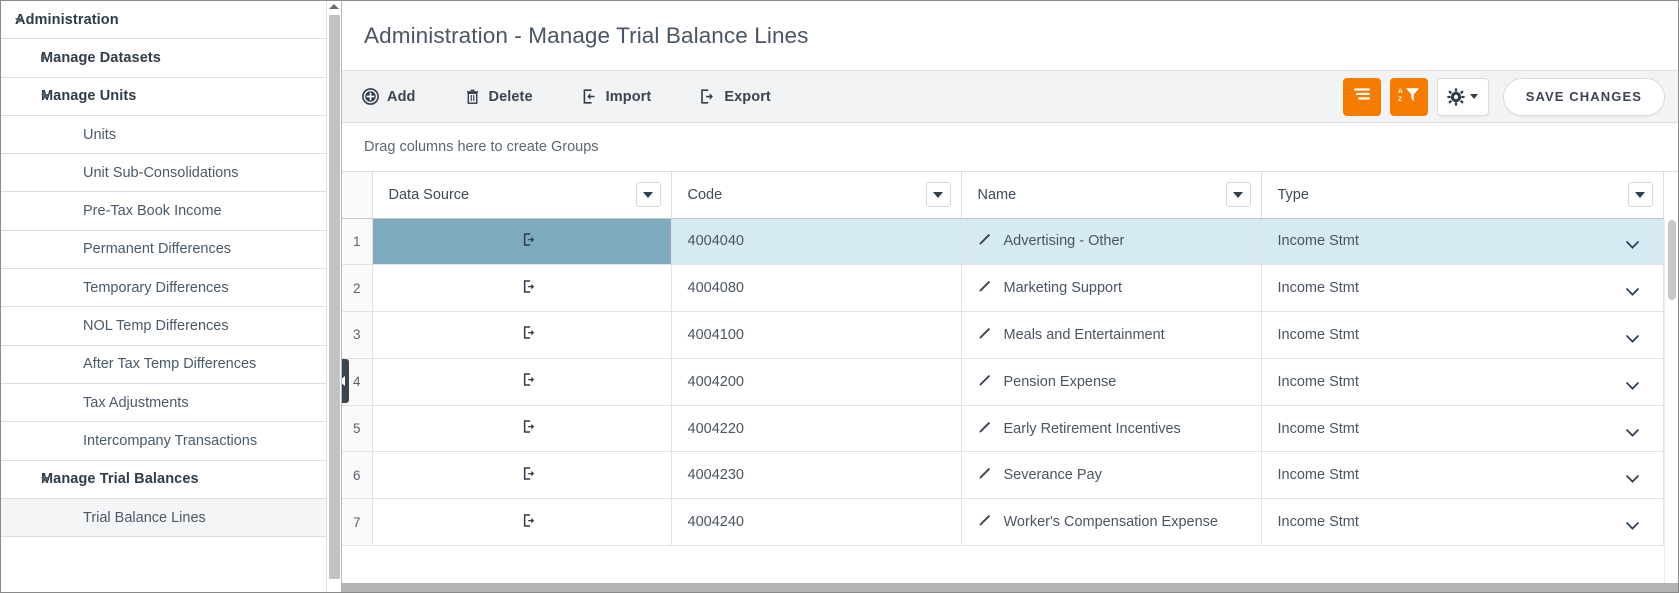  I want to click on cell-name: Worker's Compensation Expense, so click(1111, 522).